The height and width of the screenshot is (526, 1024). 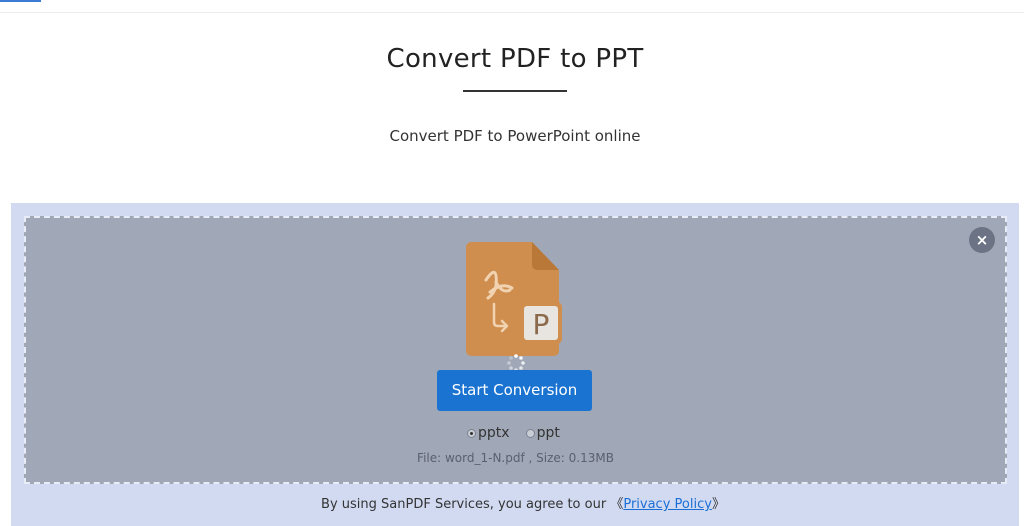 I want to click on top-navigation-bar, so click(x=512, y=6).